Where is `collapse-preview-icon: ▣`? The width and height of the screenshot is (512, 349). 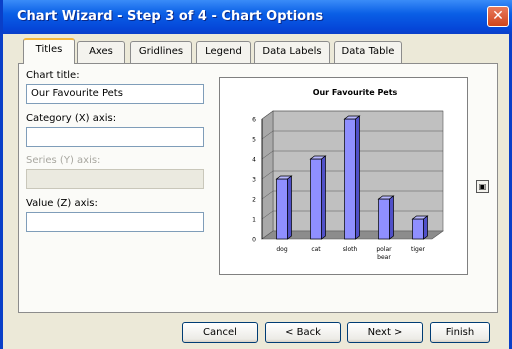 collapse-preview-icon: ▣ is located at coordinates (482, 186).